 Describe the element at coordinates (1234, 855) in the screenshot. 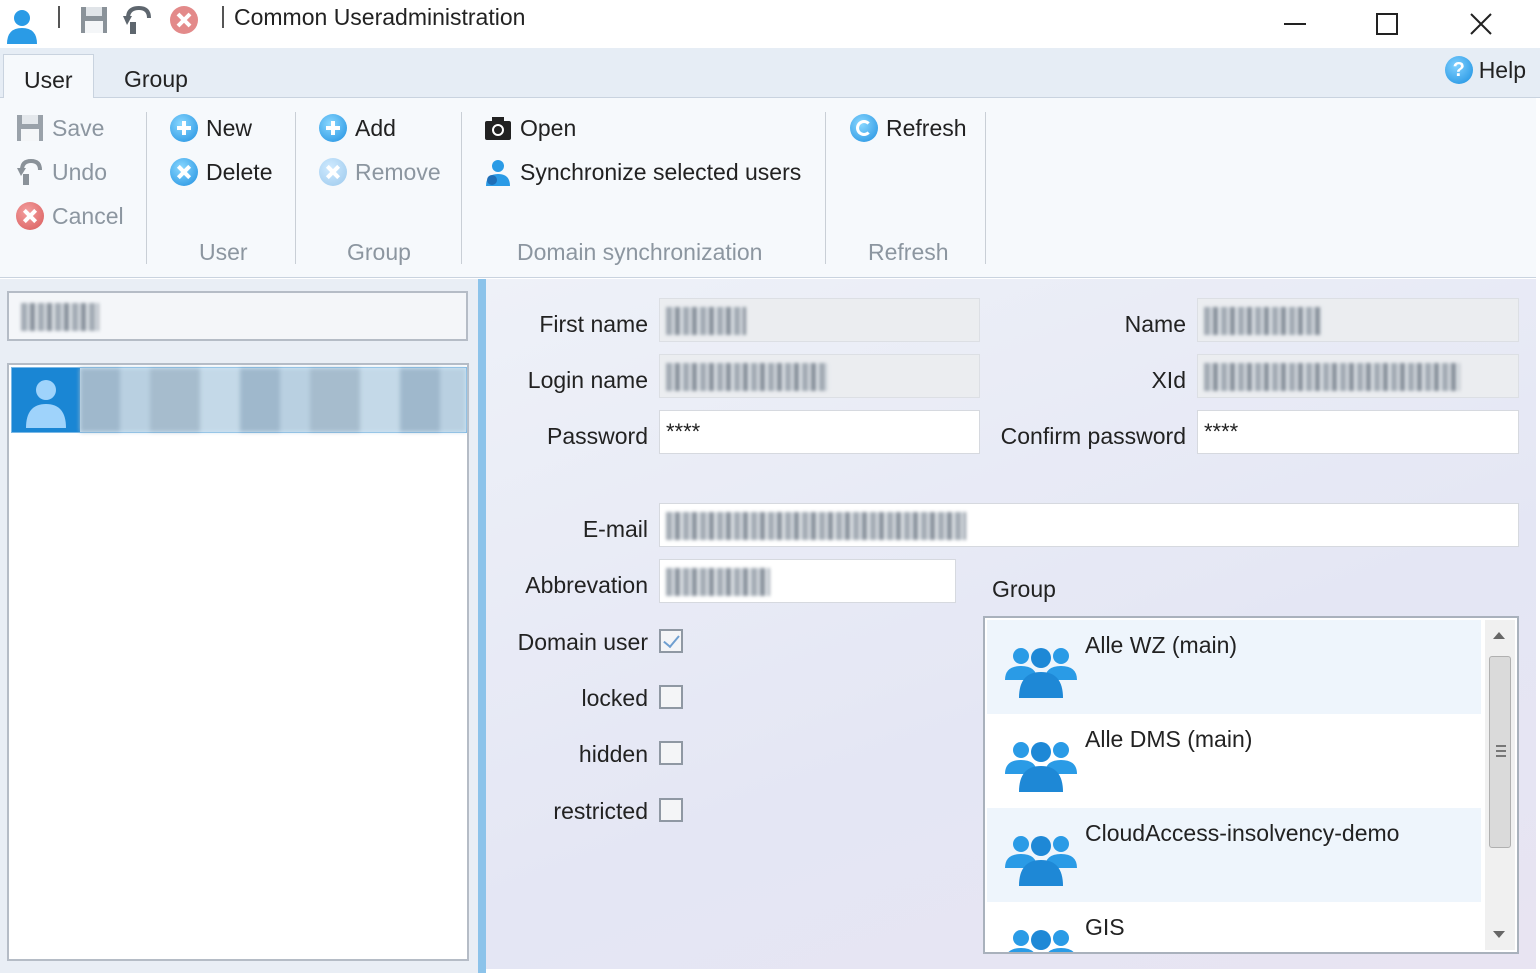

I see `group-list-item: CloudAccess-insolvency-demo` at that location.